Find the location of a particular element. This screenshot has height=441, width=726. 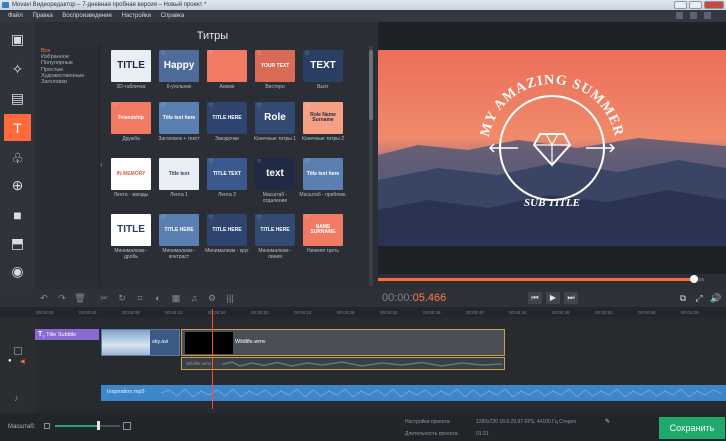

menu-help: Справка is located at coordinates (173, 16).